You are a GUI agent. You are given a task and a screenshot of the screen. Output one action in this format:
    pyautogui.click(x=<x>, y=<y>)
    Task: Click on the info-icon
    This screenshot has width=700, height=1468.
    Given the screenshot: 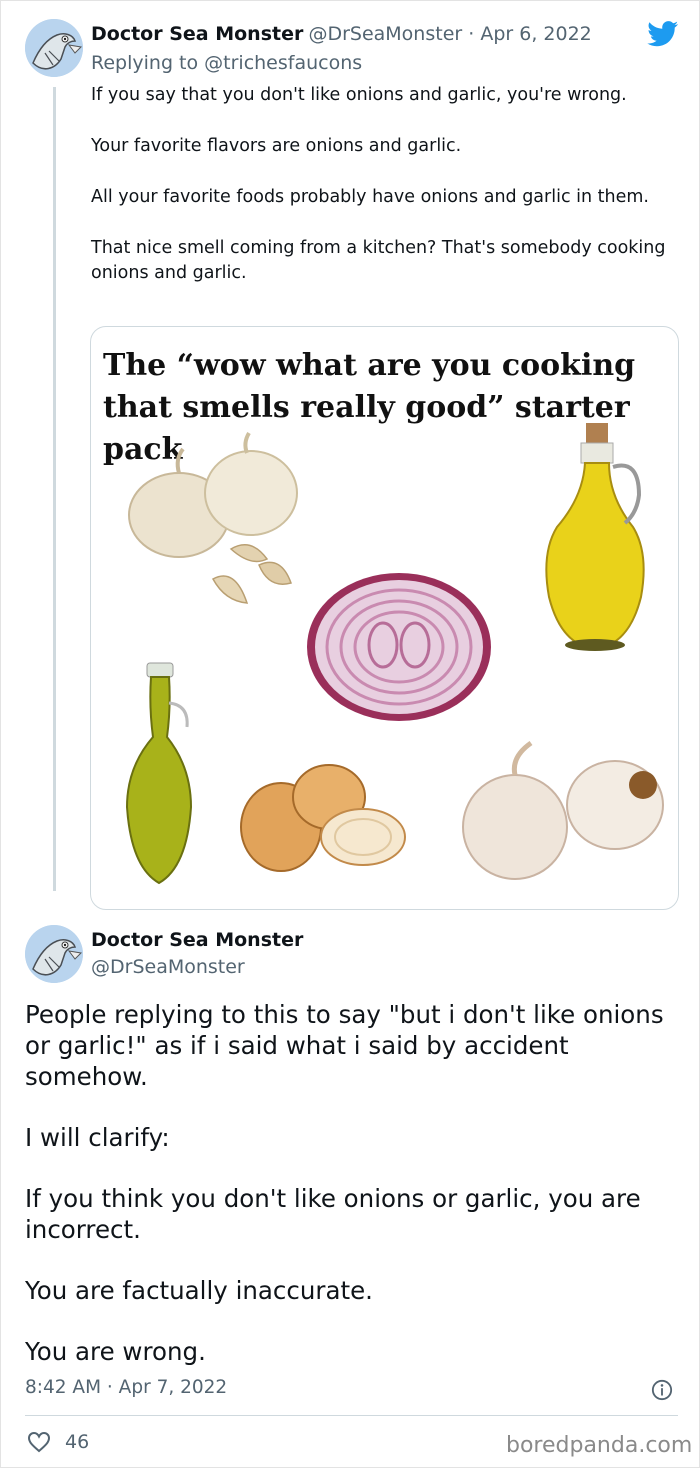 What is the action you would take?
    pyautogui.click(x=662, y=1390)
    